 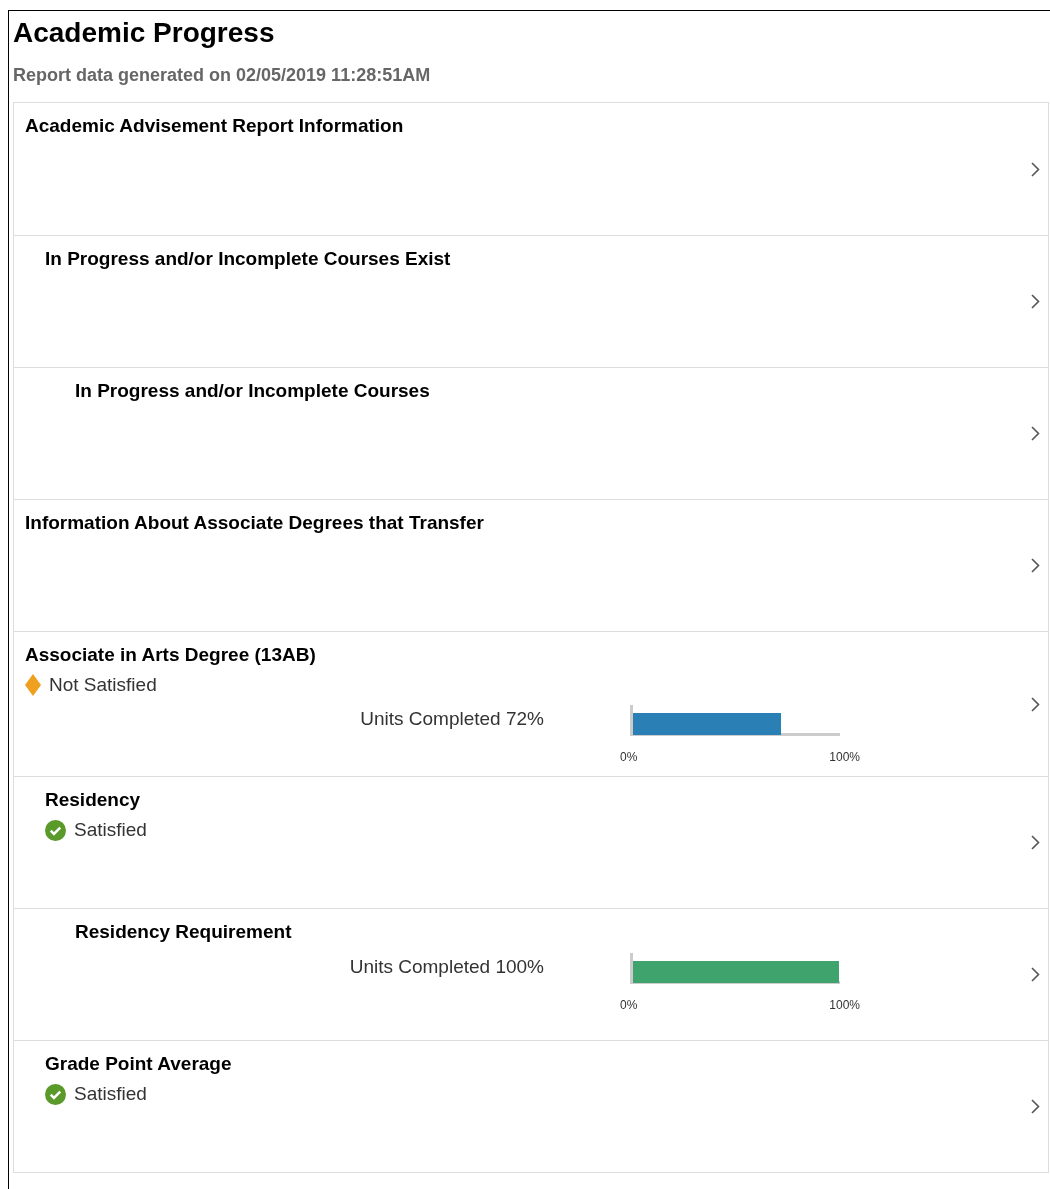 What do you see at coordinates (252, 390) in the screenshot?
I see `item-title: In Progress and/or Incomplete Courses` at bounding box center [252, 390].